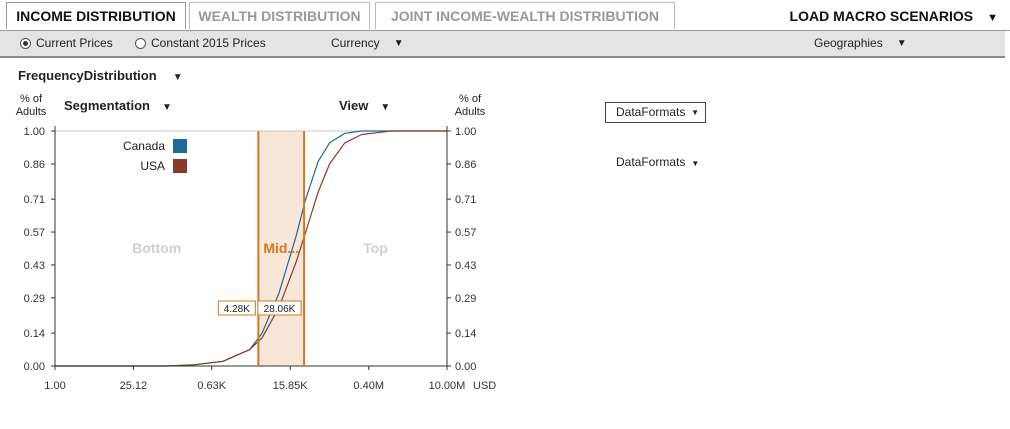 This screenshot has height=429, width=1010. I want to click on y-tick-label-right: 0.71, so click(465, 200).